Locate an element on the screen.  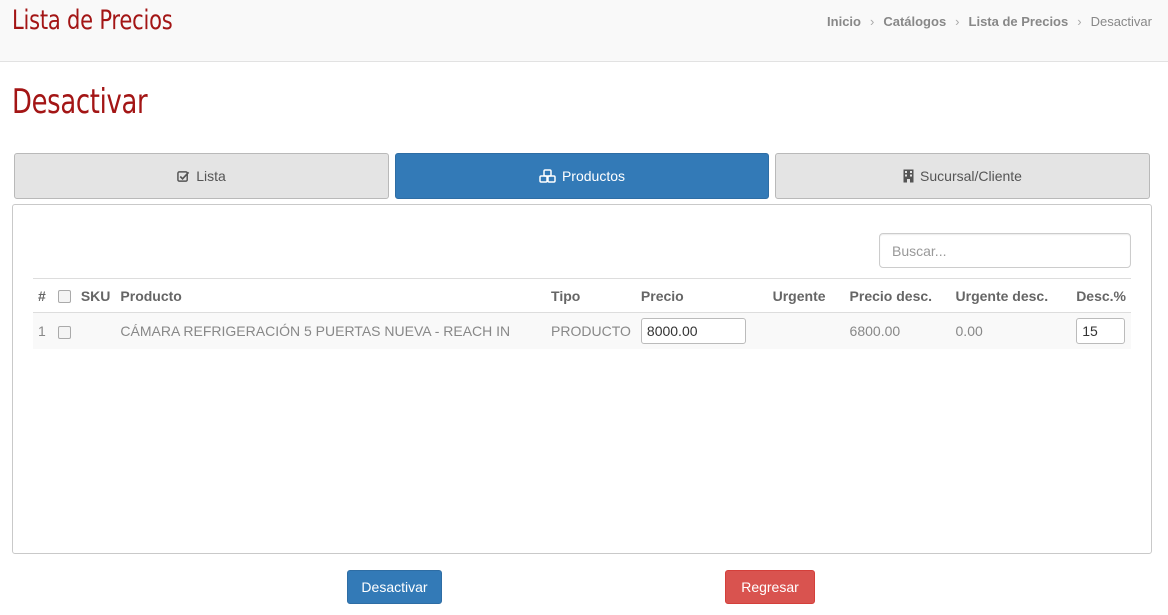
row-num: 1 is located at coordinates (43, 330).